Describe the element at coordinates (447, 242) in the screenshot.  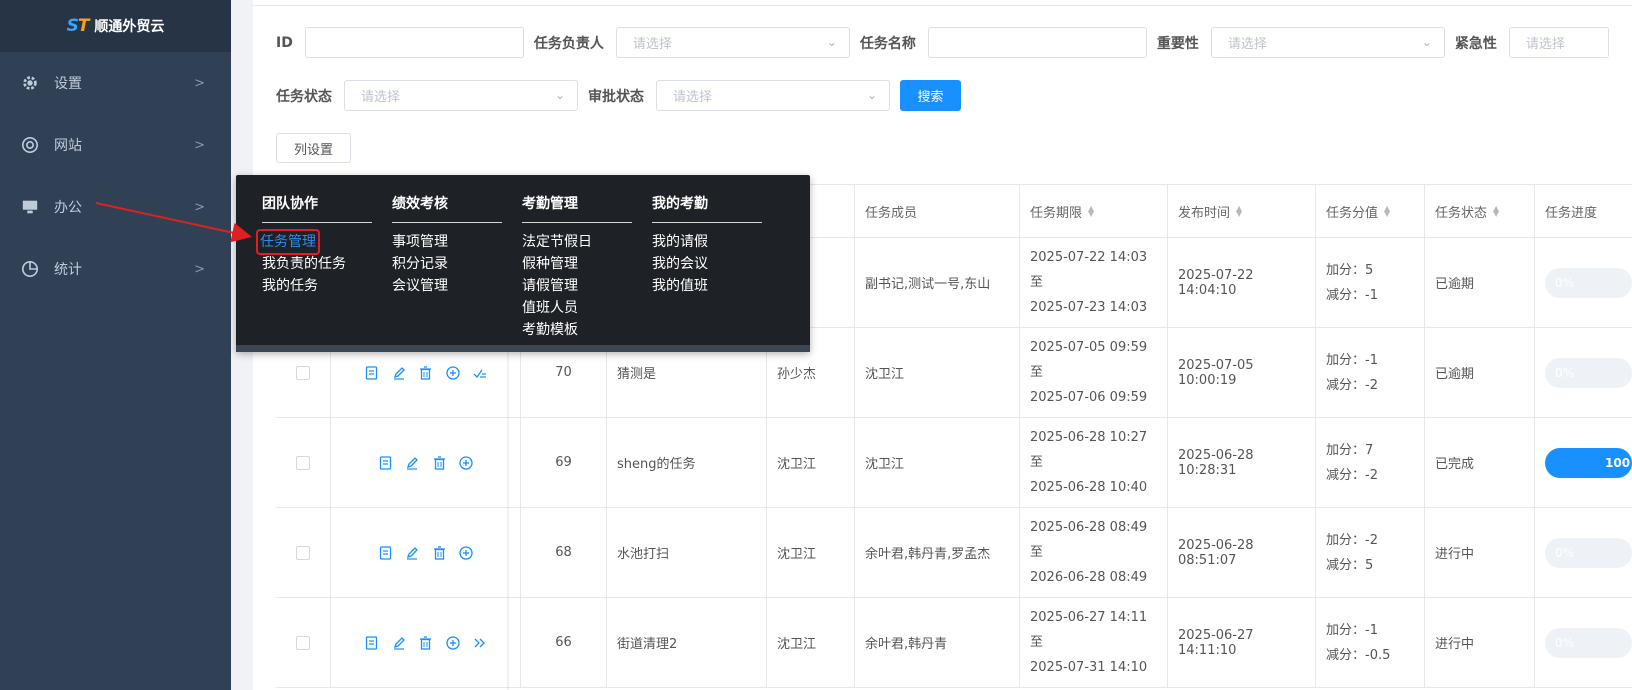
I see `menu-link-items: 事项管理` at that location.